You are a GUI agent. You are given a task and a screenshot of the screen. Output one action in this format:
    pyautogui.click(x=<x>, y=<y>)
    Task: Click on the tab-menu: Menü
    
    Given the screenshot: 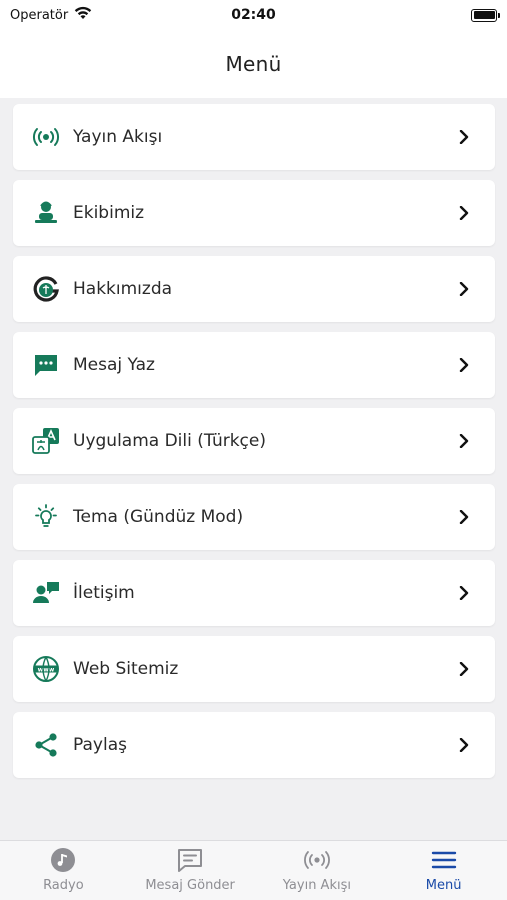 What is the action you would take?
    pyautogui.click(x=443, y=870)
    